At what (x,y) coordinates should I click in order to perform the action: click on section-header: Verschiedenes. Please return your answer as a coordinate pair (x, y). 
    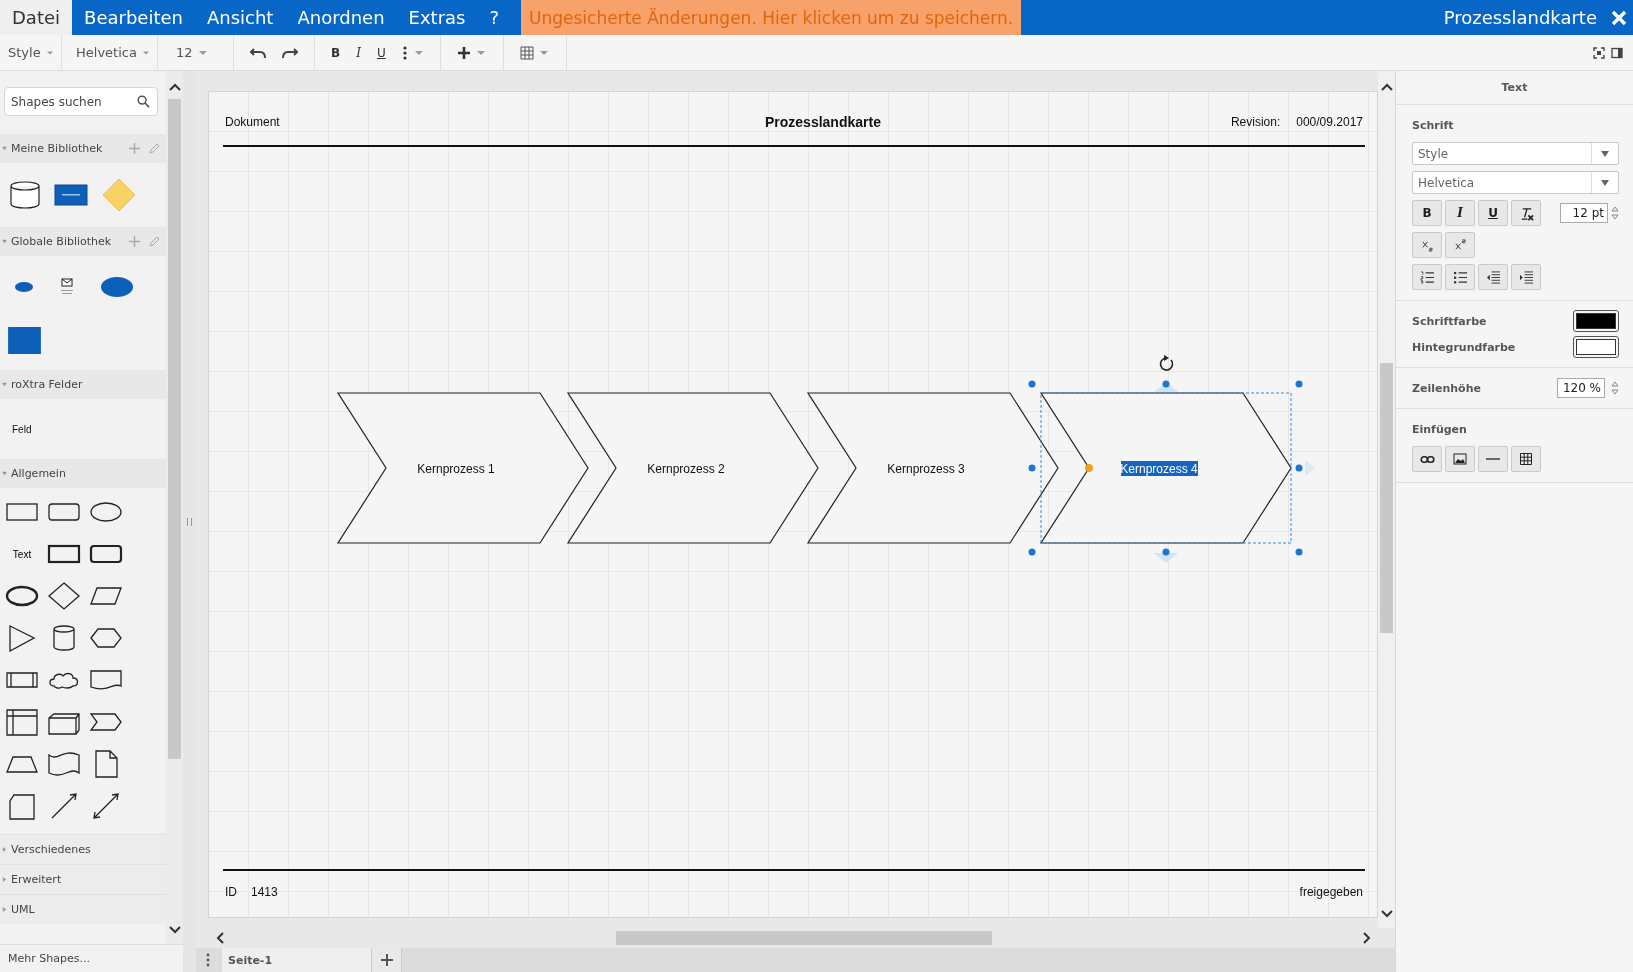
    Looking at the image, I should click on (83, 849).